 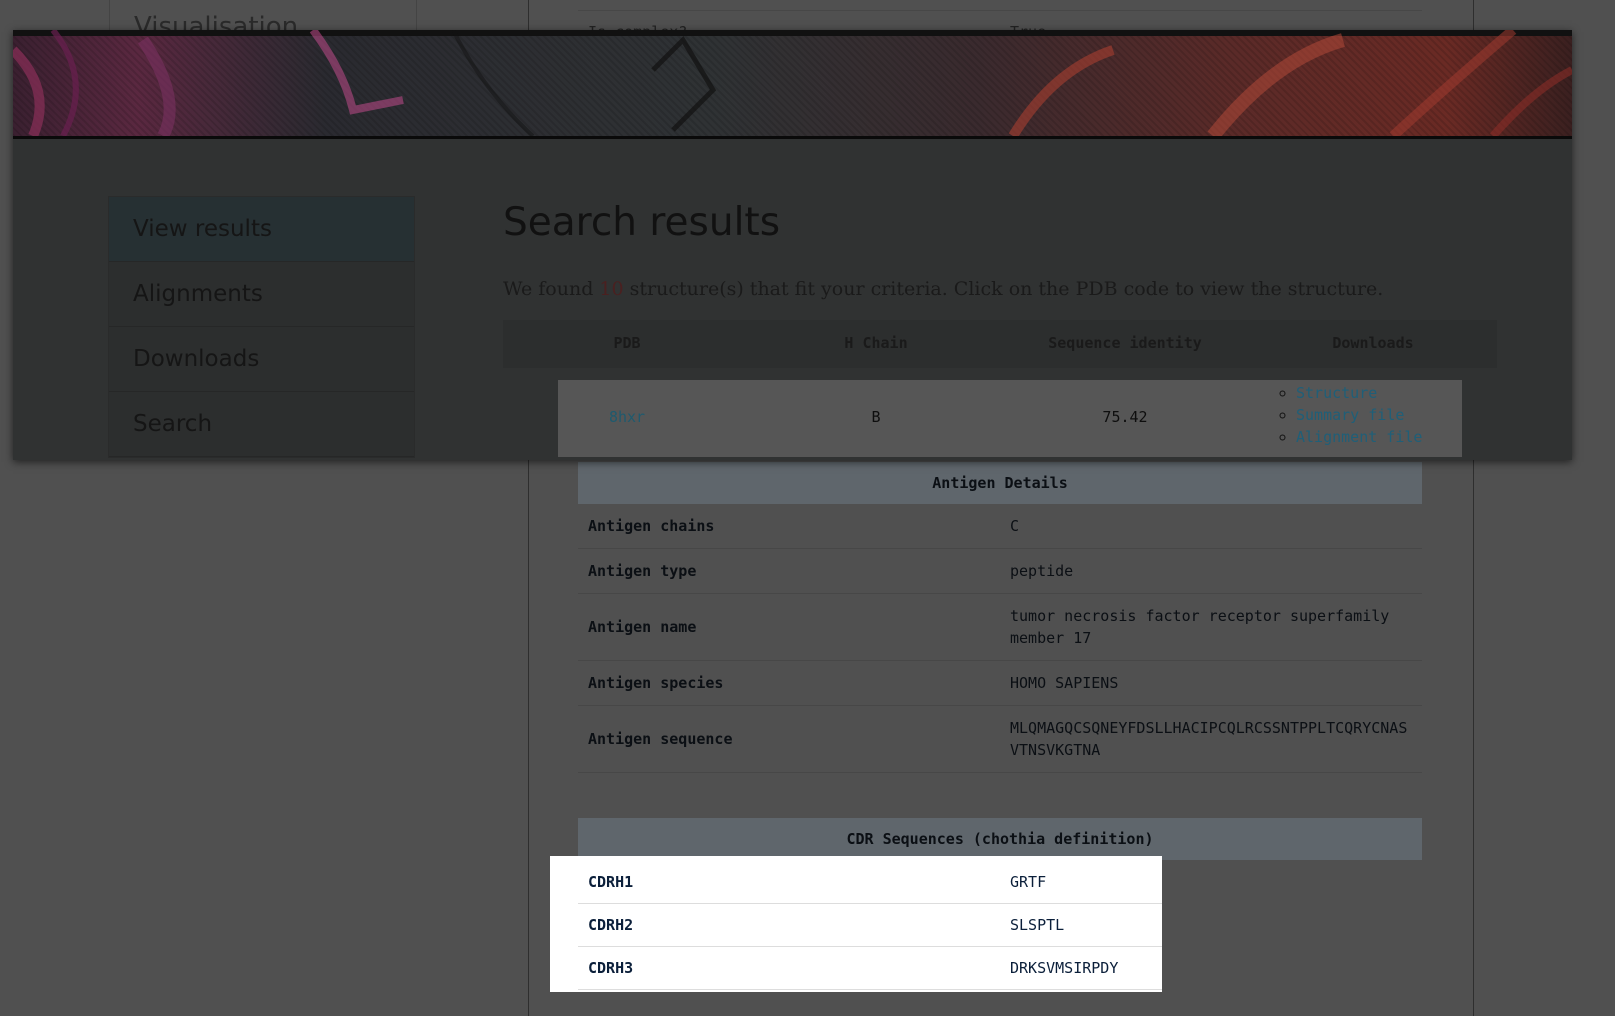 I want to click on cdr-label: CDRH2, so click(x=789, y=925).